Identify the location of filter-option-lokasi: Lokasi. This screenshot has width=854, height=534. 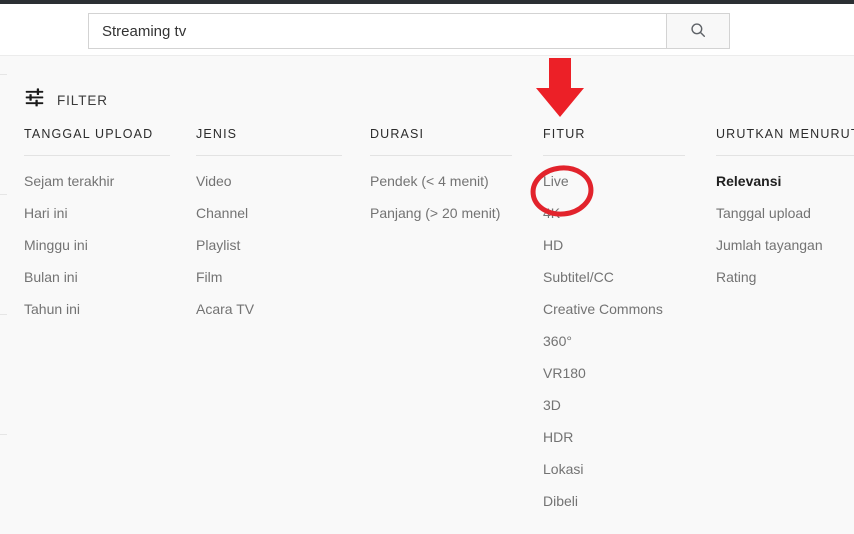
(617, 469).